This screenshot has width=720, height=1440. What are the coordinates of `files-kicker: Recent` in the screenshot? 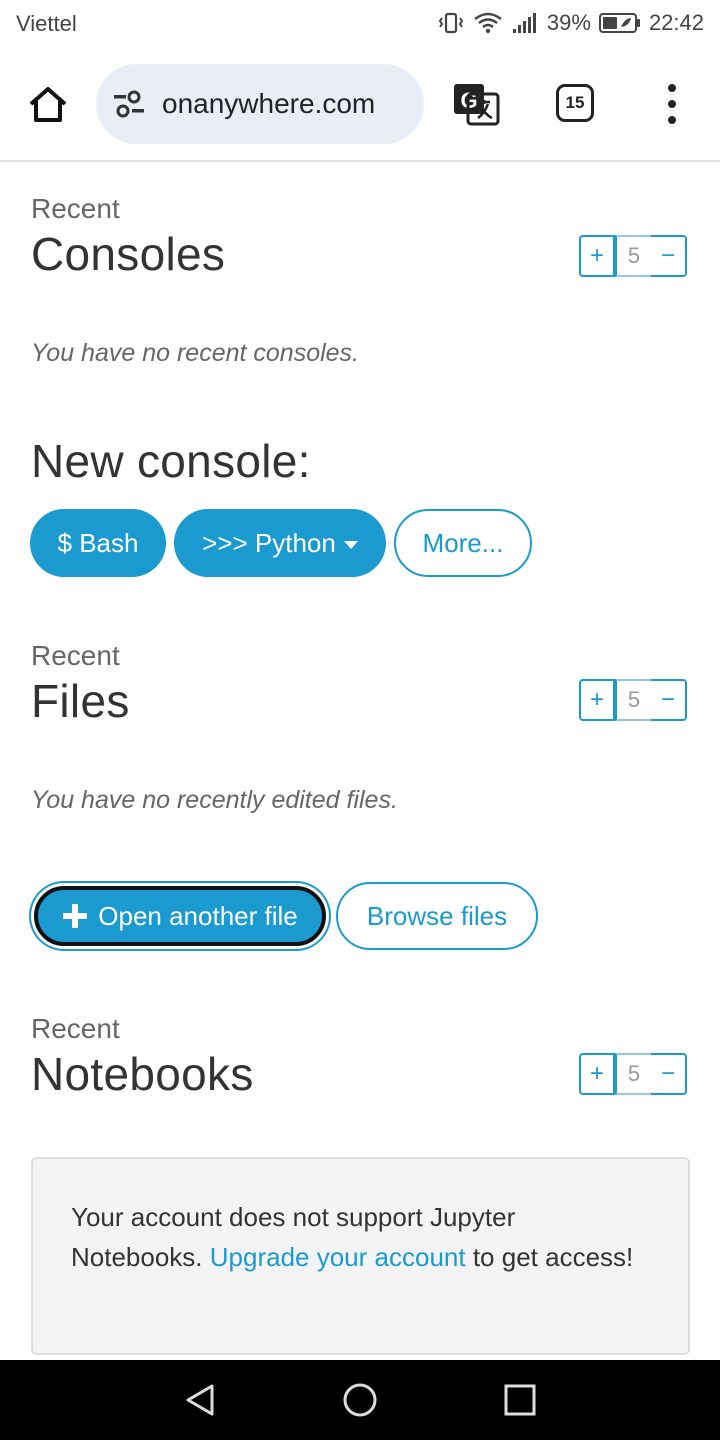 It's located at (75, 655).